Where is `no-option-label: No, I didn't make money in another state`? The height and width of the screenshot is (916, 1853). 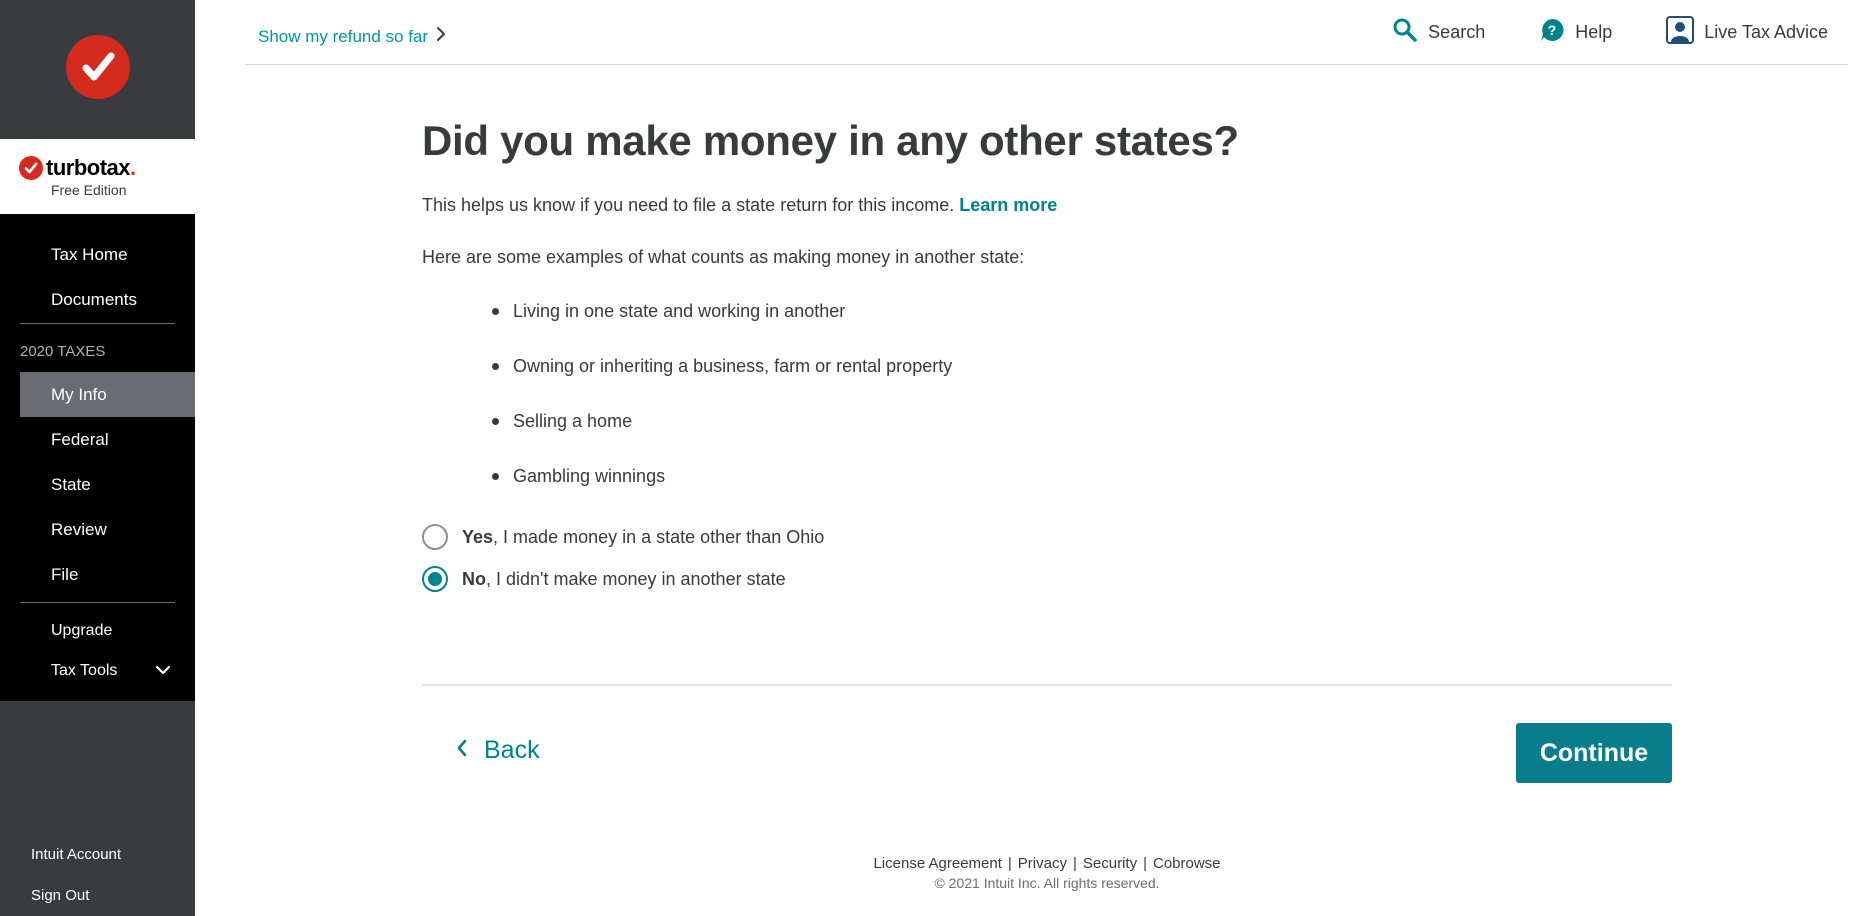 no-option-label: No, I didn't make money in another state is located at coordinates (624, 578).